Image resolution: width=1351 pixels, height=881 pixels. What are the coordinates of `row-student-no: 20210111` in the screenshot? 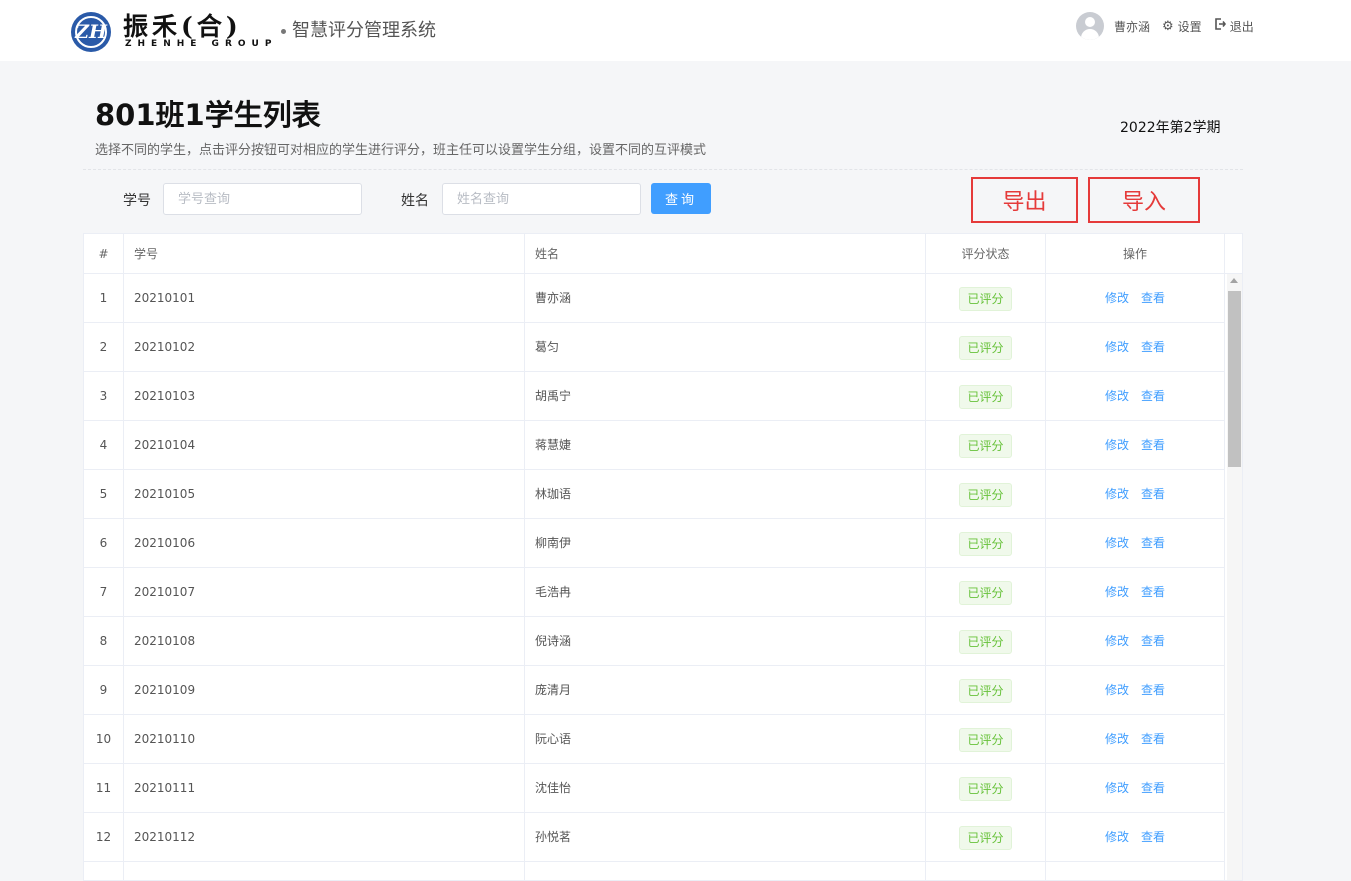 It's located at (324, 788).